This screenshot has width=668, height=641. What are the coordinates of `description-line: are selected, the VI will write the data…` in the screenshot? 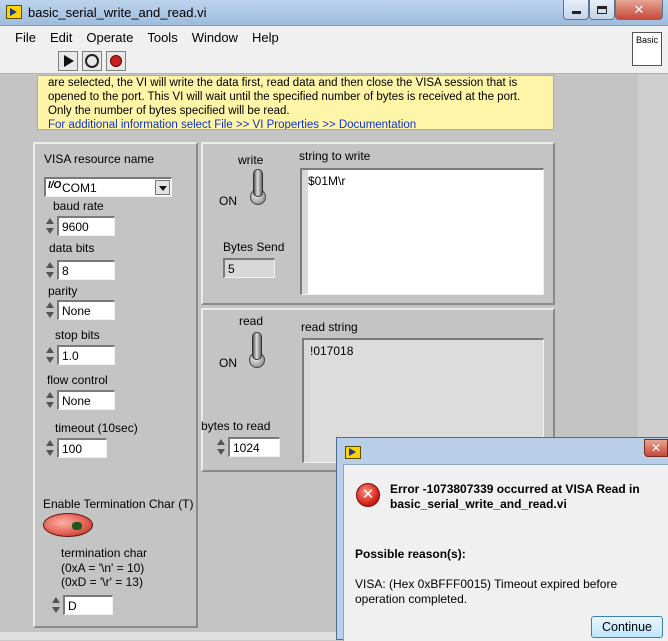 It's located at (283, 83).